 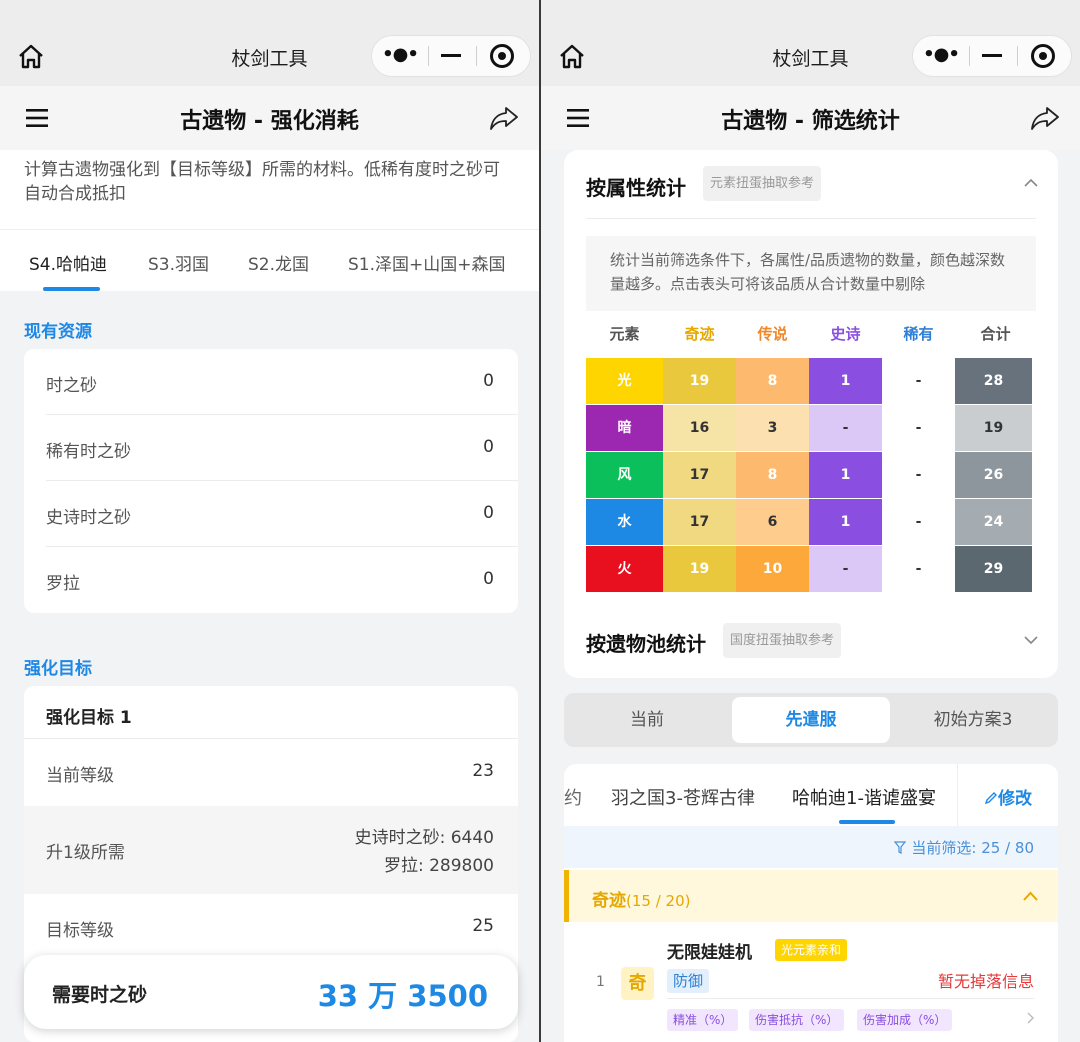 I want to click on segment-advance-server: 先遣服, so click(x=811, y=720).